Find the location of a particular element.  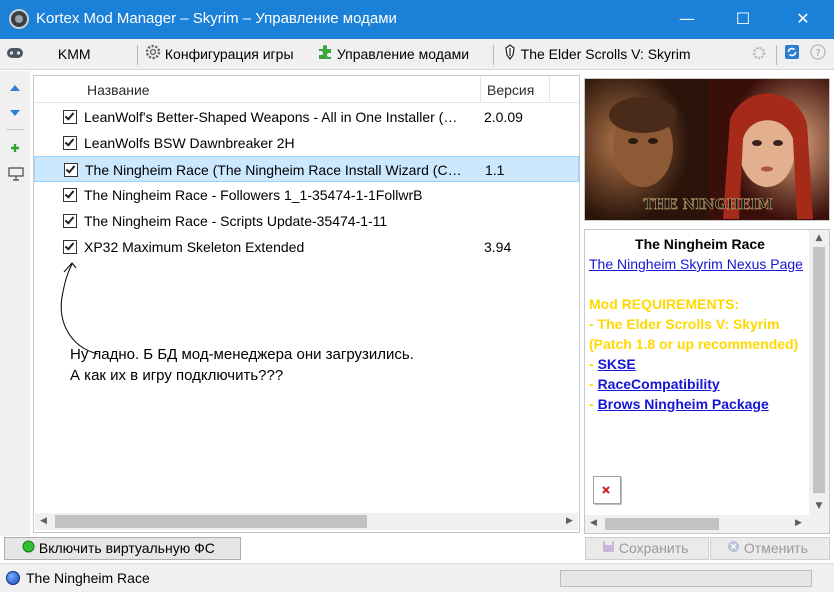

status-bar: The Ningheim Race is located at coordinates (417, 577).